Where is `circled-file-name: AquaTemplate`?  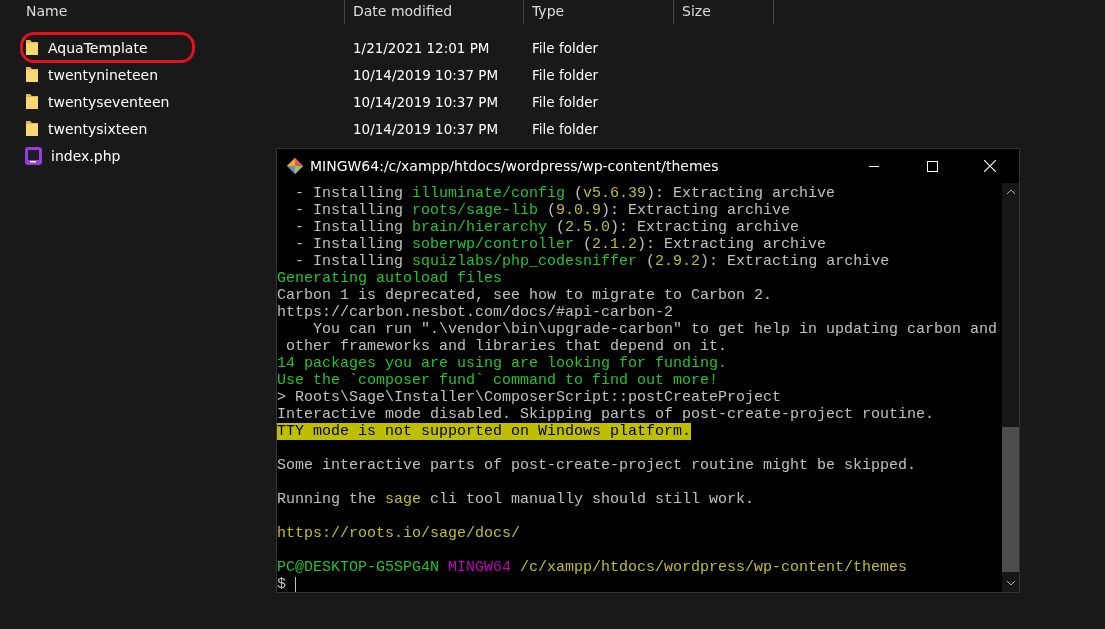 circled-file-name: AquaTemplate is located at coordinates (107, 47).